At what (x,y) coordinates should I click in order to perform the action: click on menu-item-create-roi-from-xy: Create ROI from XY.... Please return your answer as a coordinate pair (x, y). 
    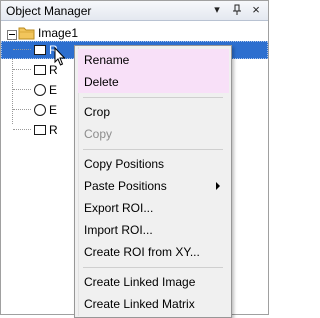
    Looking at the image, I should click on (153, 252).